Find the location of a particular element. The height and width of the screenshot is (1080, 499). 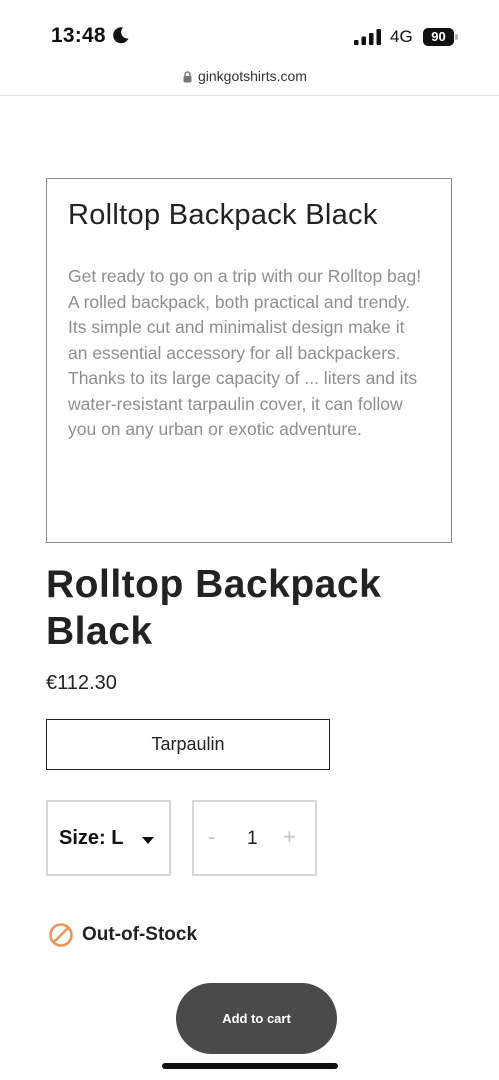

battery-icon: 90 is located at coordinates (440, 37).